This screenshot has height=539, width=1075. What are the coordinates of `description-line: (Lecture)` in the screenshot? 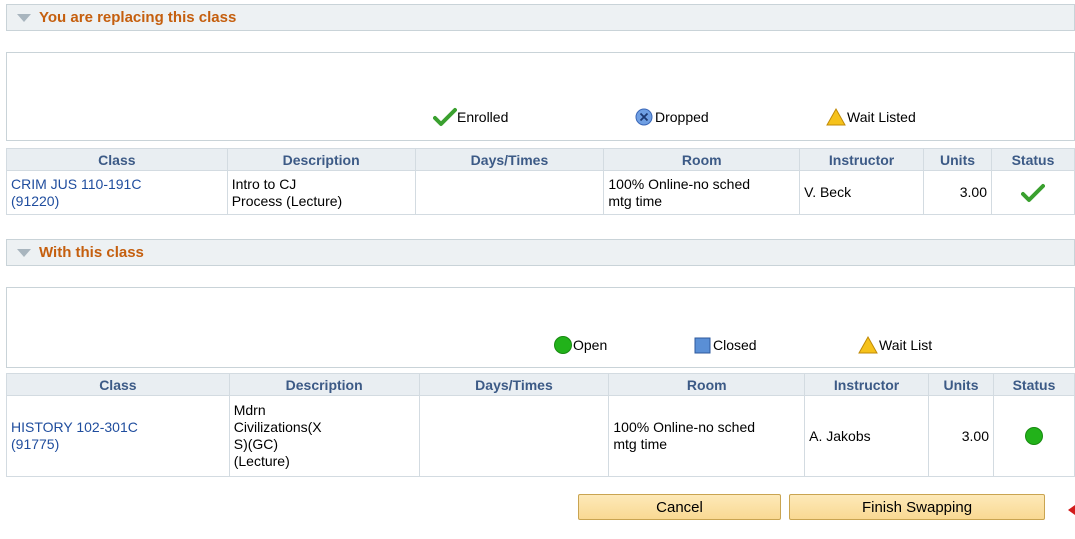 It's located at (261, 461).